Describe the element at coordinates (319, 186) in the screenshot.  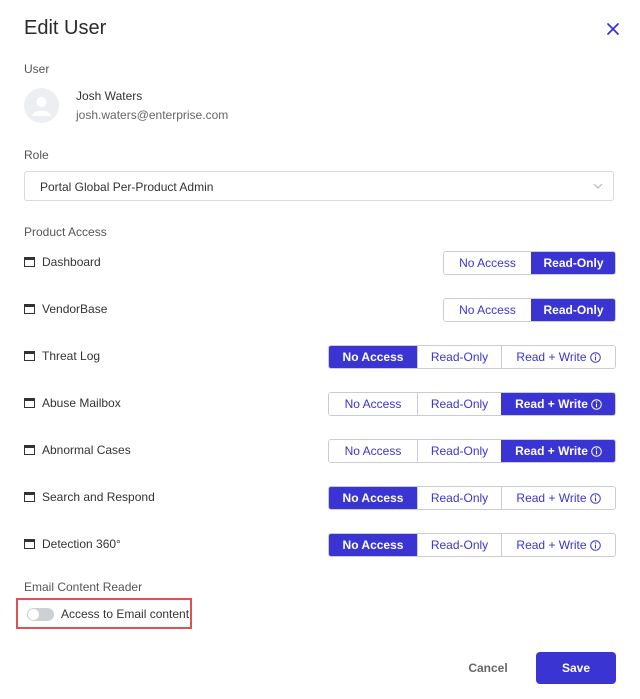
I see `role-select: Portal Global Per-Product Admin` at that location.